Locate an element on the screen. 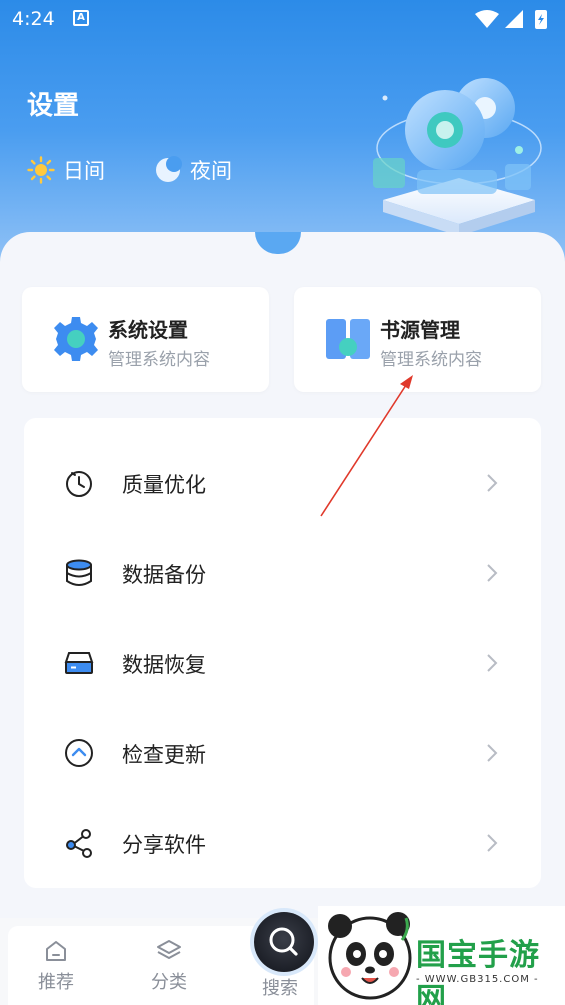 This screenshot has height=1005, width=565. arrow-up-circle-icon is located at coordinates (79, 753).